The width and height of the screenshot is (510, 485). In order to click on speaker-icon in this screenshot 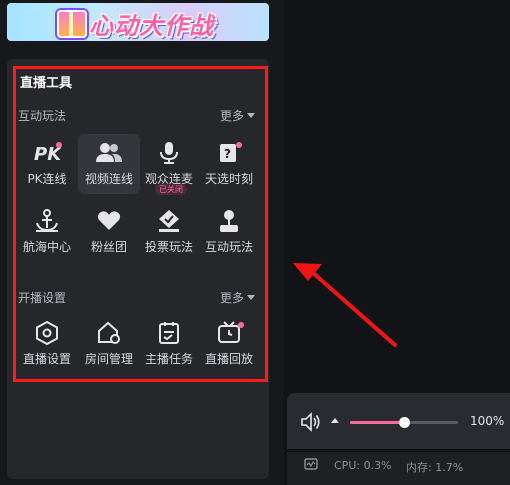, I will do `click(311, 422)`.